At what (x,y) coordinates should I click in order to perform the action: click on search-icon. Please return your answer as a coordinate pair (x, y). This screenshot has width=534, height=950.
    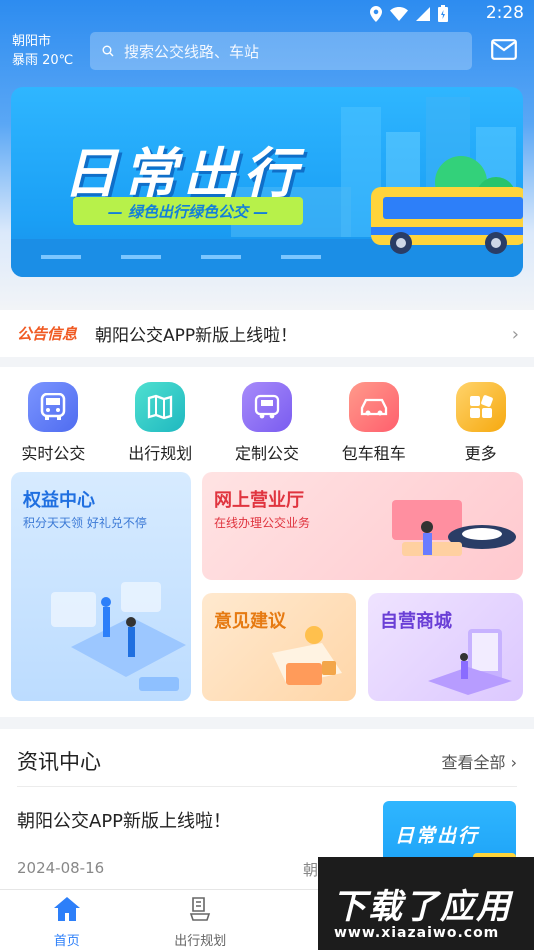
    Looking at the image, I should click on (108, 51).